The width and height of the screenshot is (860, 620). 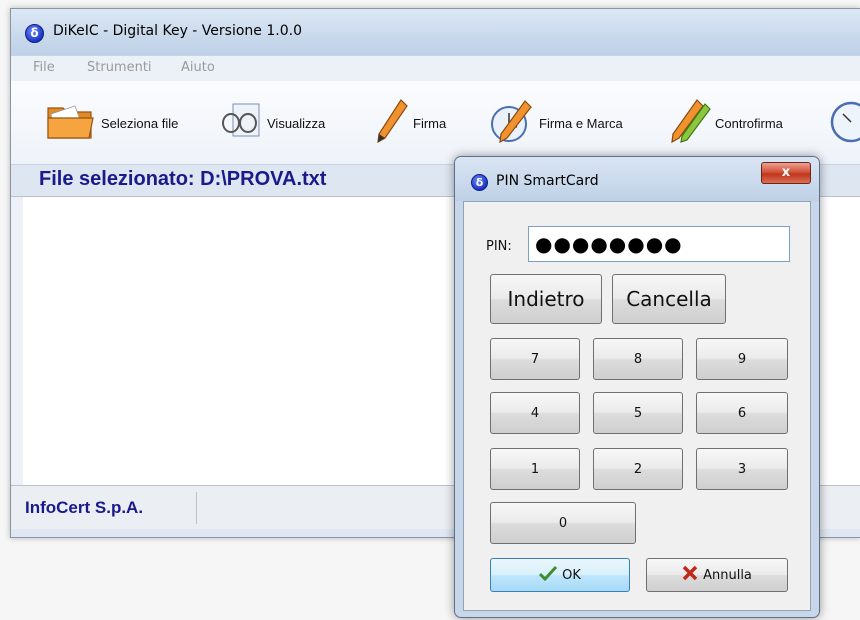 I want to click on ok-label: OK, so click(x=571, y=575).